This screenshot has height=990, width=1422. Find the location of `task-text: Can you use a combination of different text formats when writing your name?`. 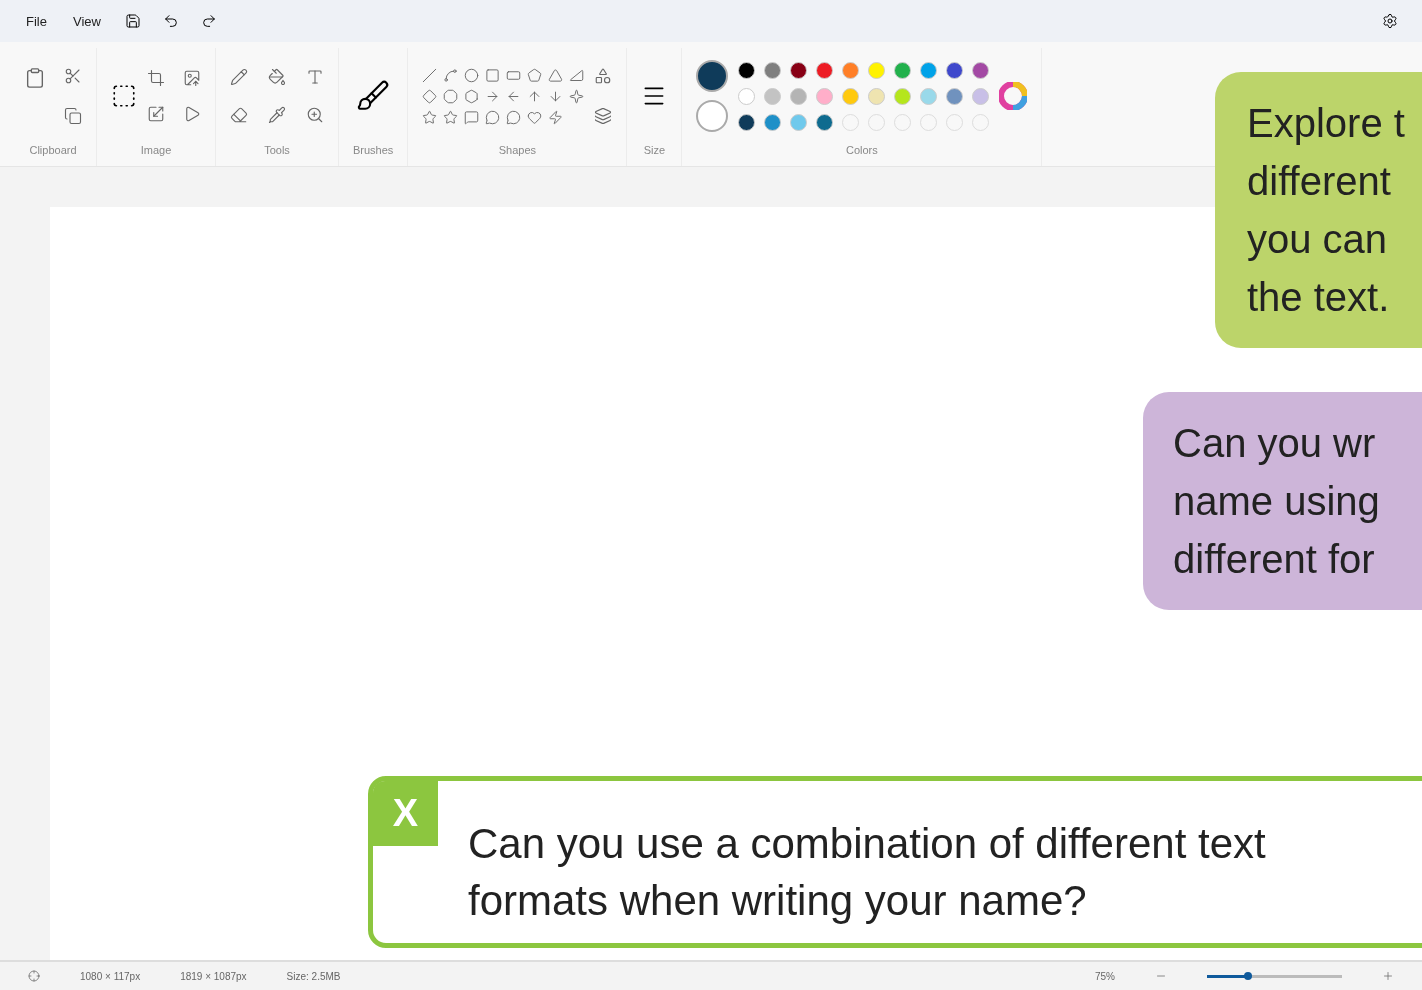

task-text: Can you use a combination of different text formats when writing your name? is located at coordinates (867, 872).